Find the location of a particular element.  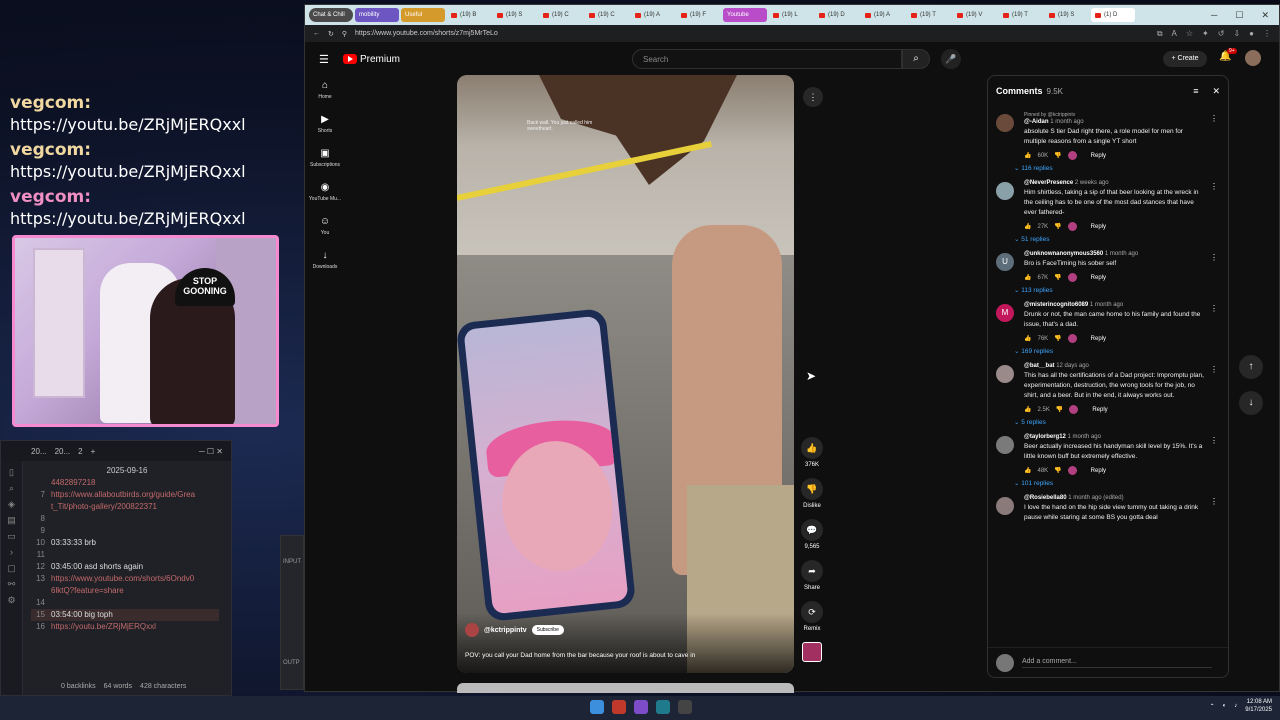

search-input: Search is located at coordinates (767, 59).